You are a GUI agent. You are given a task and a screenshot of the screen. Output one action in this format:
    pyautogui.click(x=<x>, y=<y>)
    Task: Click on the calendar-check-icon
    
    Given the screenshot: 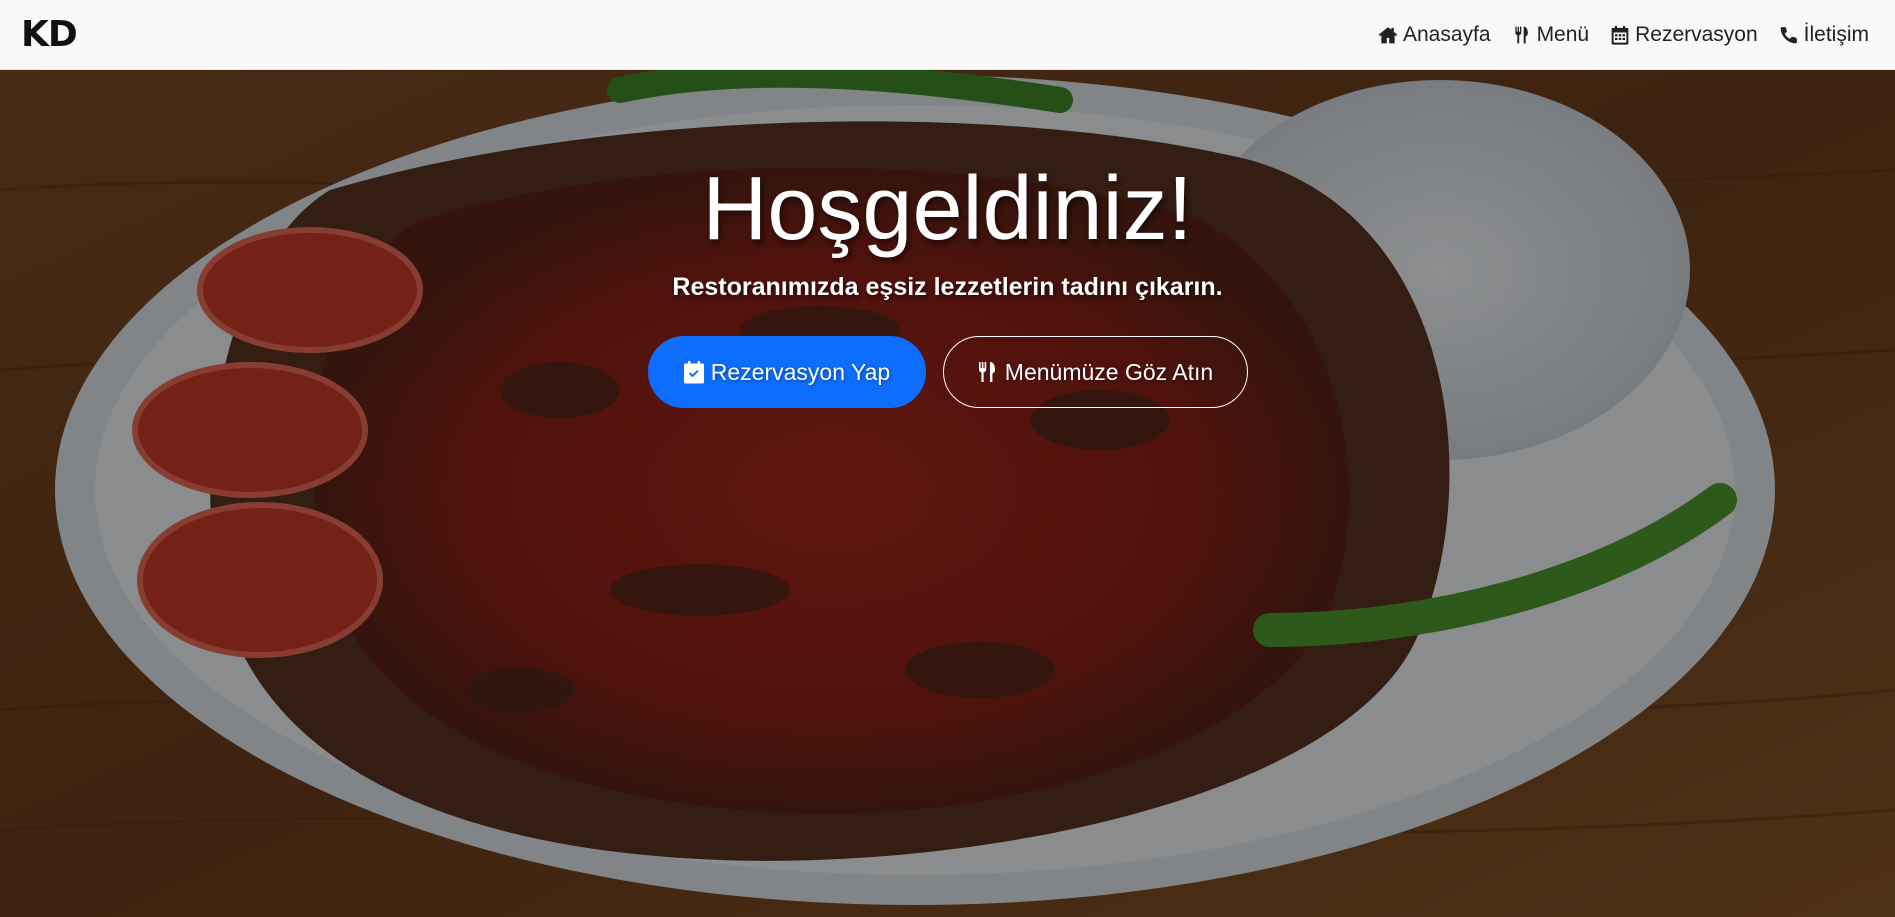 What is the action you would take?
    pyautogui.click(x=693, y=372)
    